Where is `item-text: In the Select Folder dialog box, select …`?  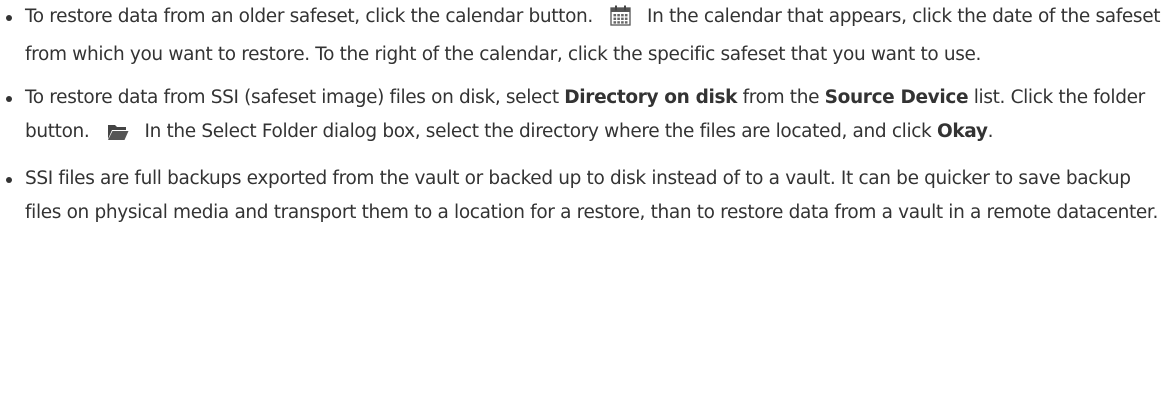 item-text: In the Select Folder dialog box, select … is located at coordinates (537, 131).